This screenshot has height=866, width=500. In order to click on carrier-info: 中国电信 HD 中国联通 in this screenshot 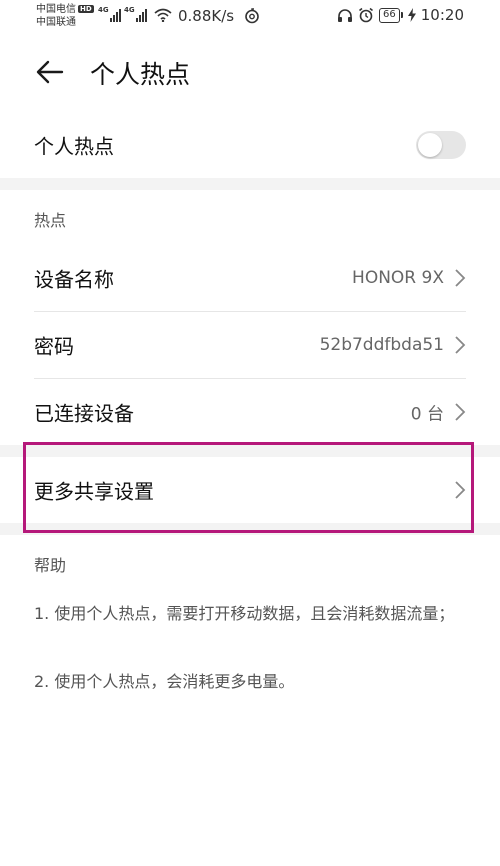, I will do `click(65, 16)`.